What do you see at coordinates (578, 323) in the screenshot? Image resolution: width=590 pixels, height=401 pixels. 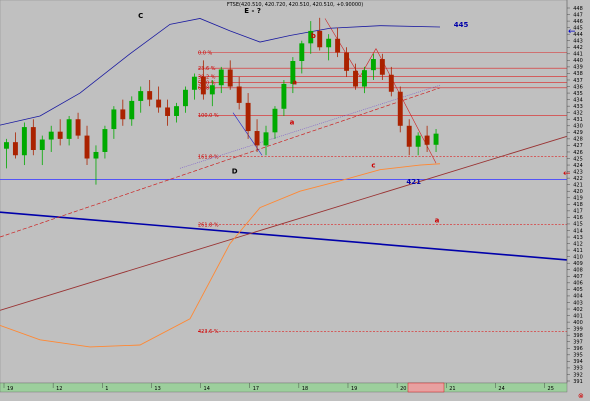 I see `y-tick-label: 400` at bounding box center [578, 323].